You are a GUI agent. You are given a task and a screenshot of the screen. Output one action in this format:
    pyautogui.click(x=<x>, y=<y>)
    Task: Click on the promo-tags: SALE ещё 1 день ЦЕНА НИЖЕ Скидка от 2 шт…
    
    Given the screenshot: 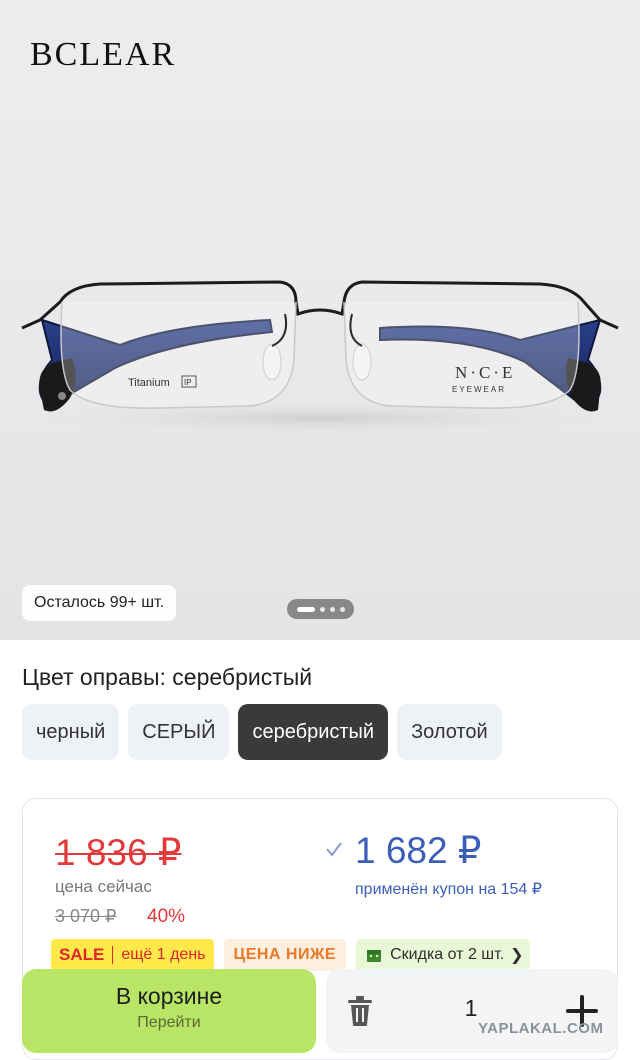 What is the action you would take?
    pyautogui.click(x=290, y=955)
    